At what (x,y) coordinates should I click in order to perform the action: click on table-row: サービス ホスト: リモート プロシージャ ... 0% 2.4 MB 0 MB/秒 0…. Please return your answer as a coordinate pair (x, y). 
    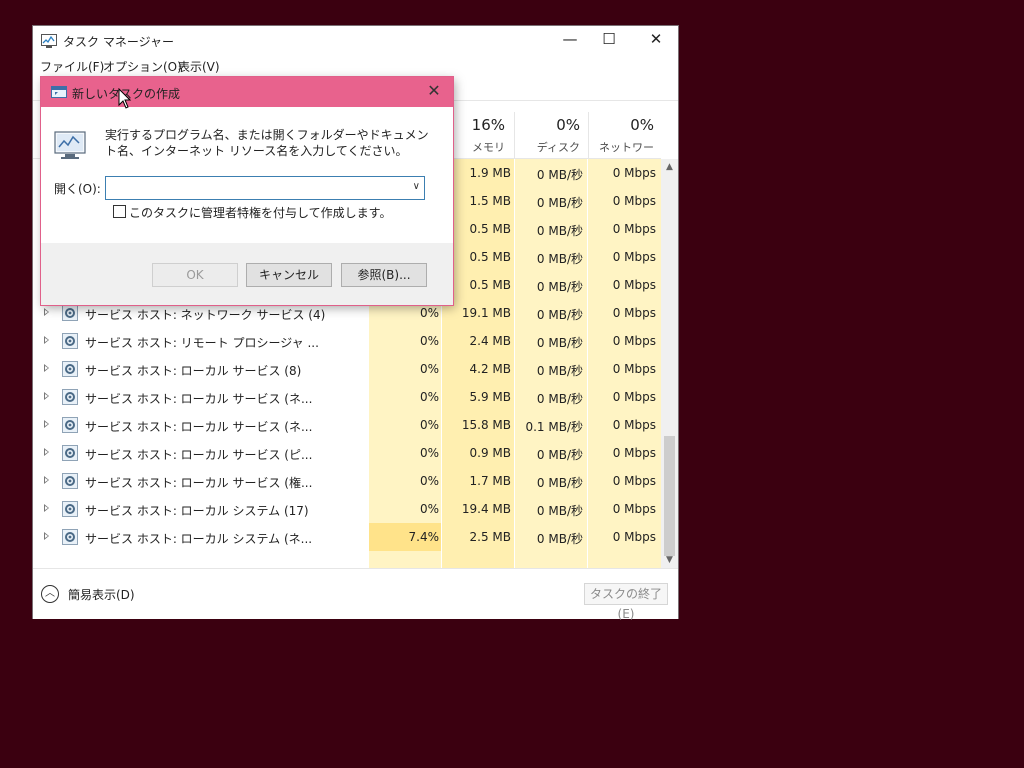
    Looking at the image, I should click on (347, 341).